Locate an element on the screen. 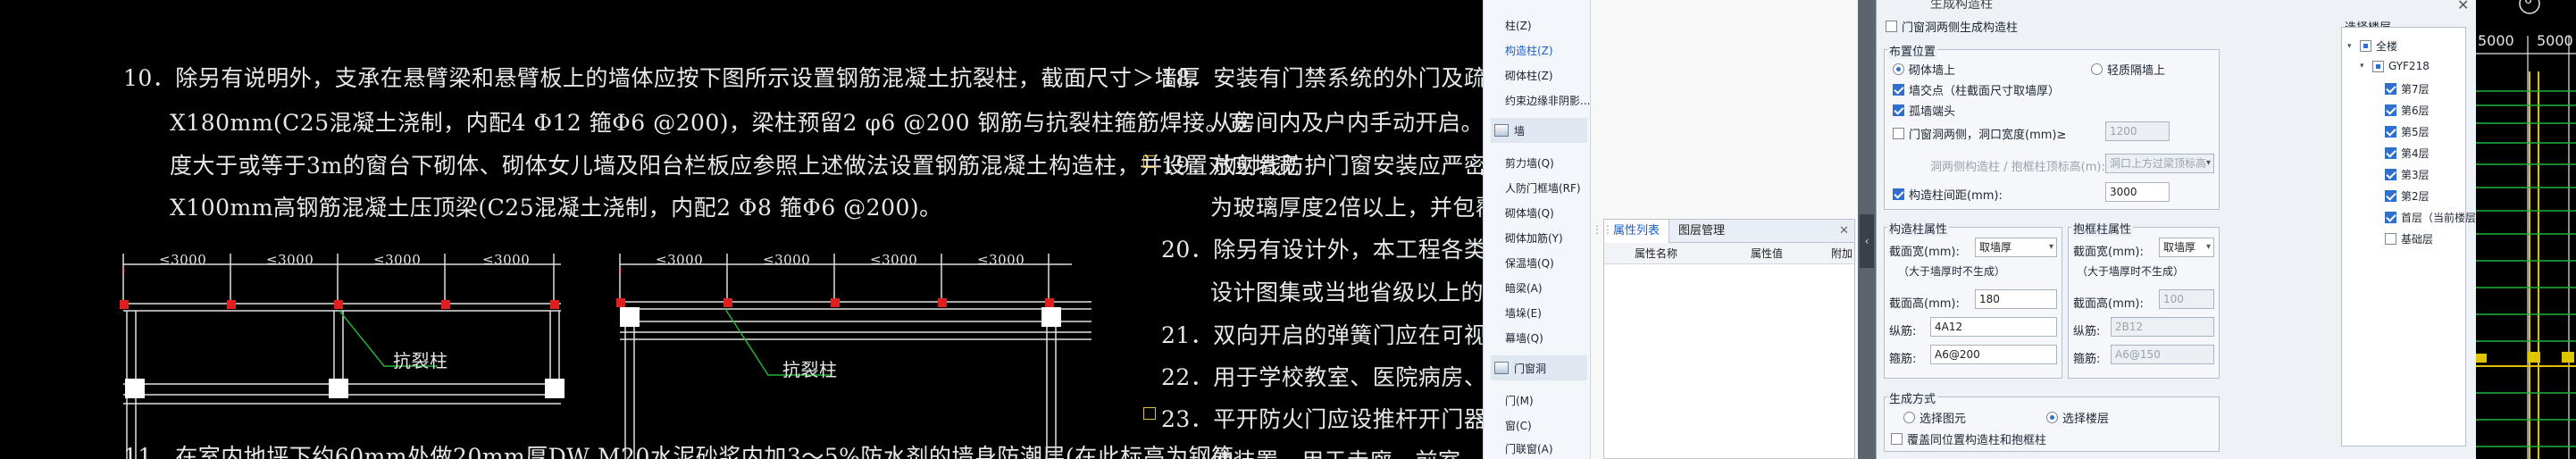 The image size is (2576, 459). drag-grip-icon: ⋮⋮ is located at coordinates (1602, 229).